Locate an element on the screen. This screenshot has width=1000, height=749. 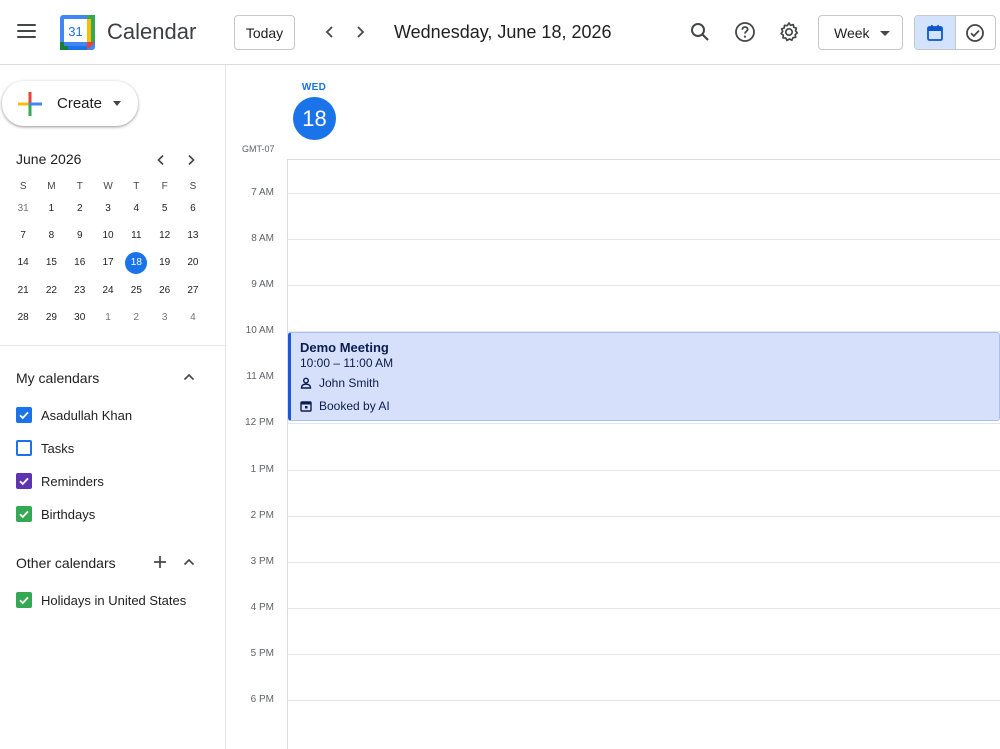
mini-calendar-title: June 2026 is located at coordinates (49, 159).